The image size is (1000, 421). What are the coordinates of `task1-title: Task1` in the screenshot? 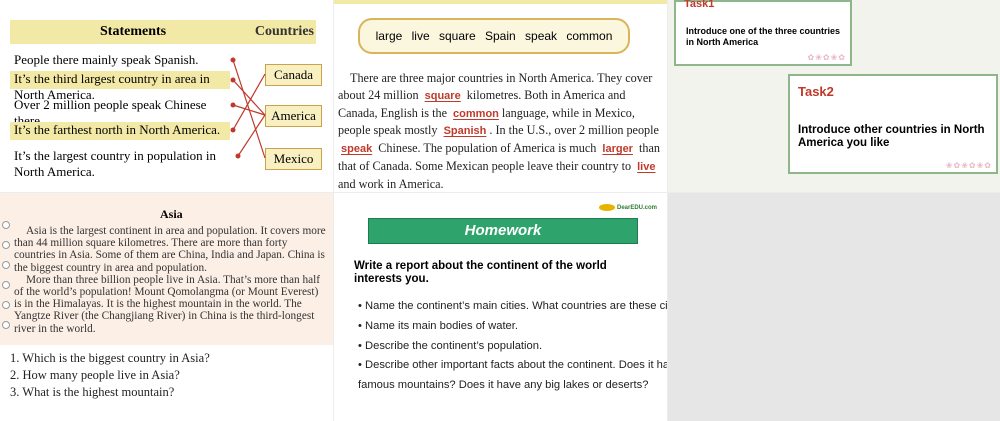 It's located at (699, 5).